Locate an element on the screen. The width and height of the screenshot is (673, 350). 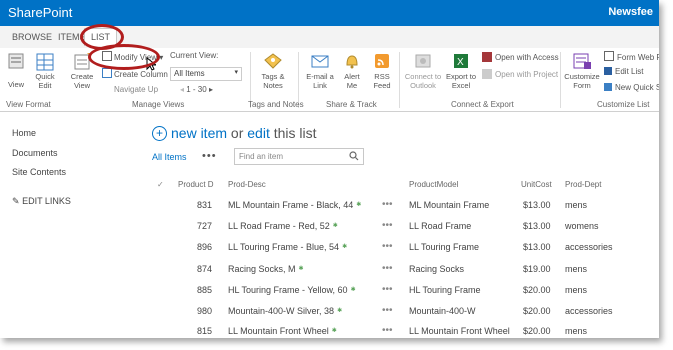
view-more-options: ••• is located at coordinates (209, 156).